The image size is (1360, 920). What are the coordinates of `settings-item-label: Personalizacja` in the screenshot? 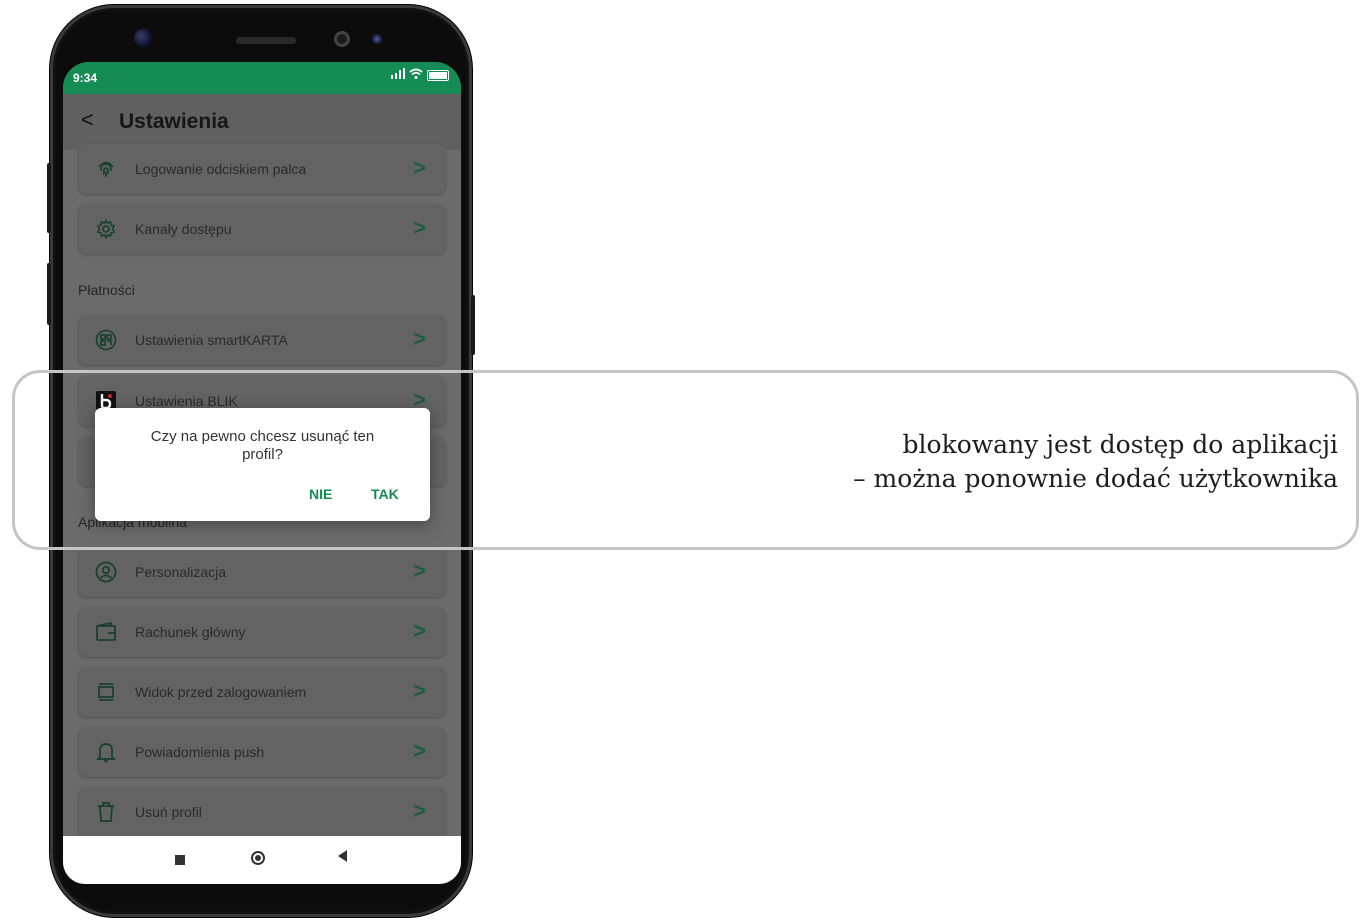 It's located at (181, 572).